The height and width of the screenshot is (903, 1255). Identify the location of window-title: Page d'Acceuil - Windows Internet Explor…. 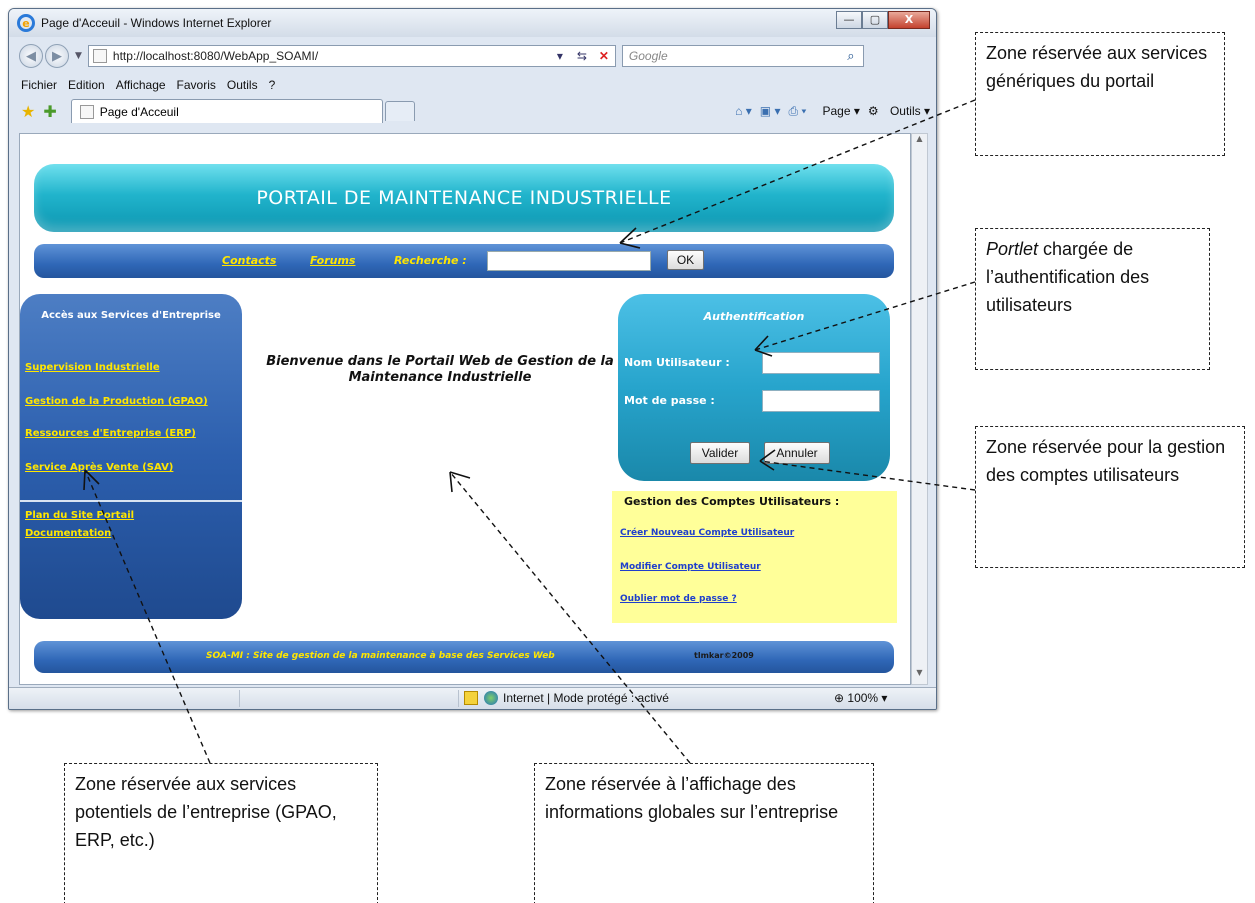
(156, 23).